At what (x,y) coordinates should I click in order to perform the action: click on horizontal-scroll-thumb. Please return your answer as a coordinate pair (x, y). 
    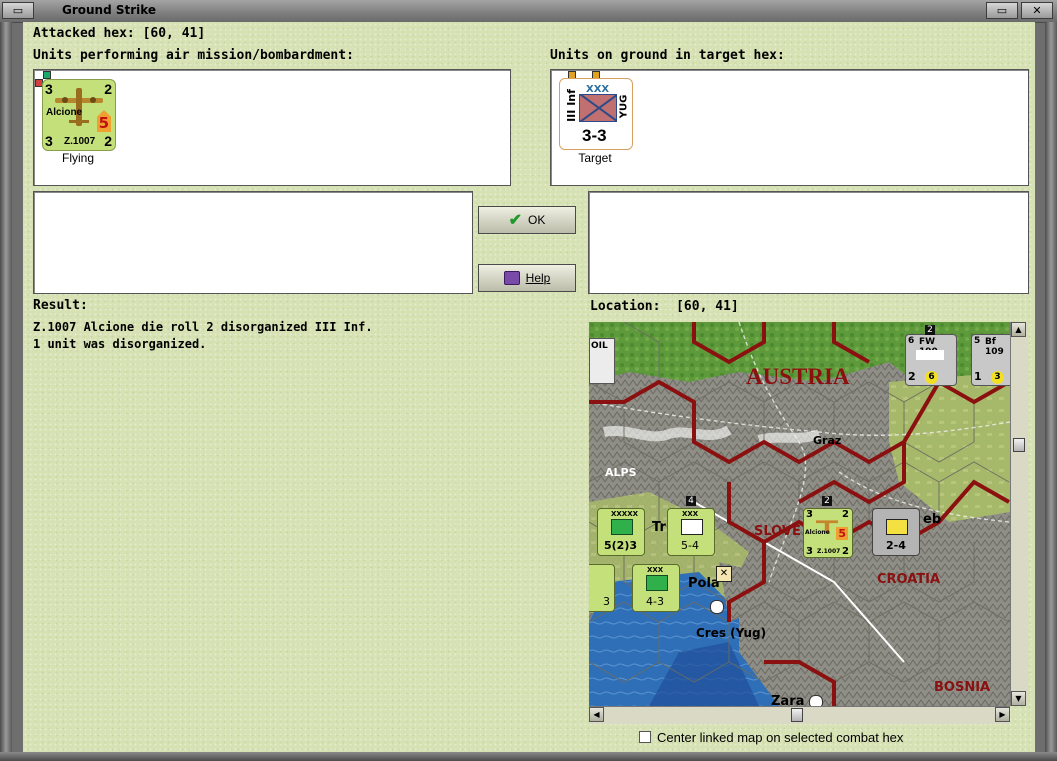
    Looking at the image, I should click on (797, 715).